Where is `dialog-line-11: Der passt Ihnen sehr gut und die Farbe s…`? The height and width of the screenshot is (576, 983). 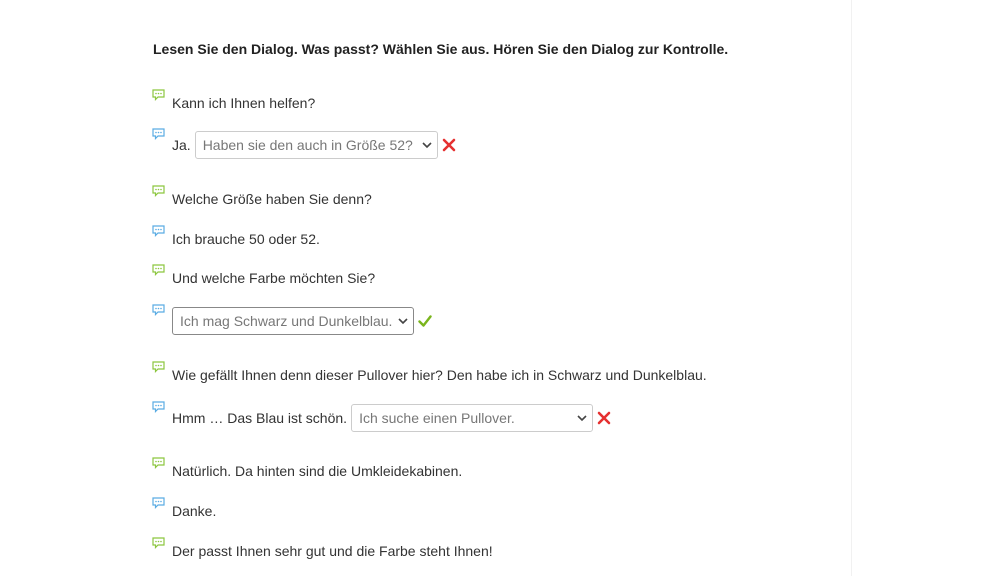
dialog-line-11: Der passt Ihnen sehr gut und die Farbe s… is located at coordinates (322, 548).